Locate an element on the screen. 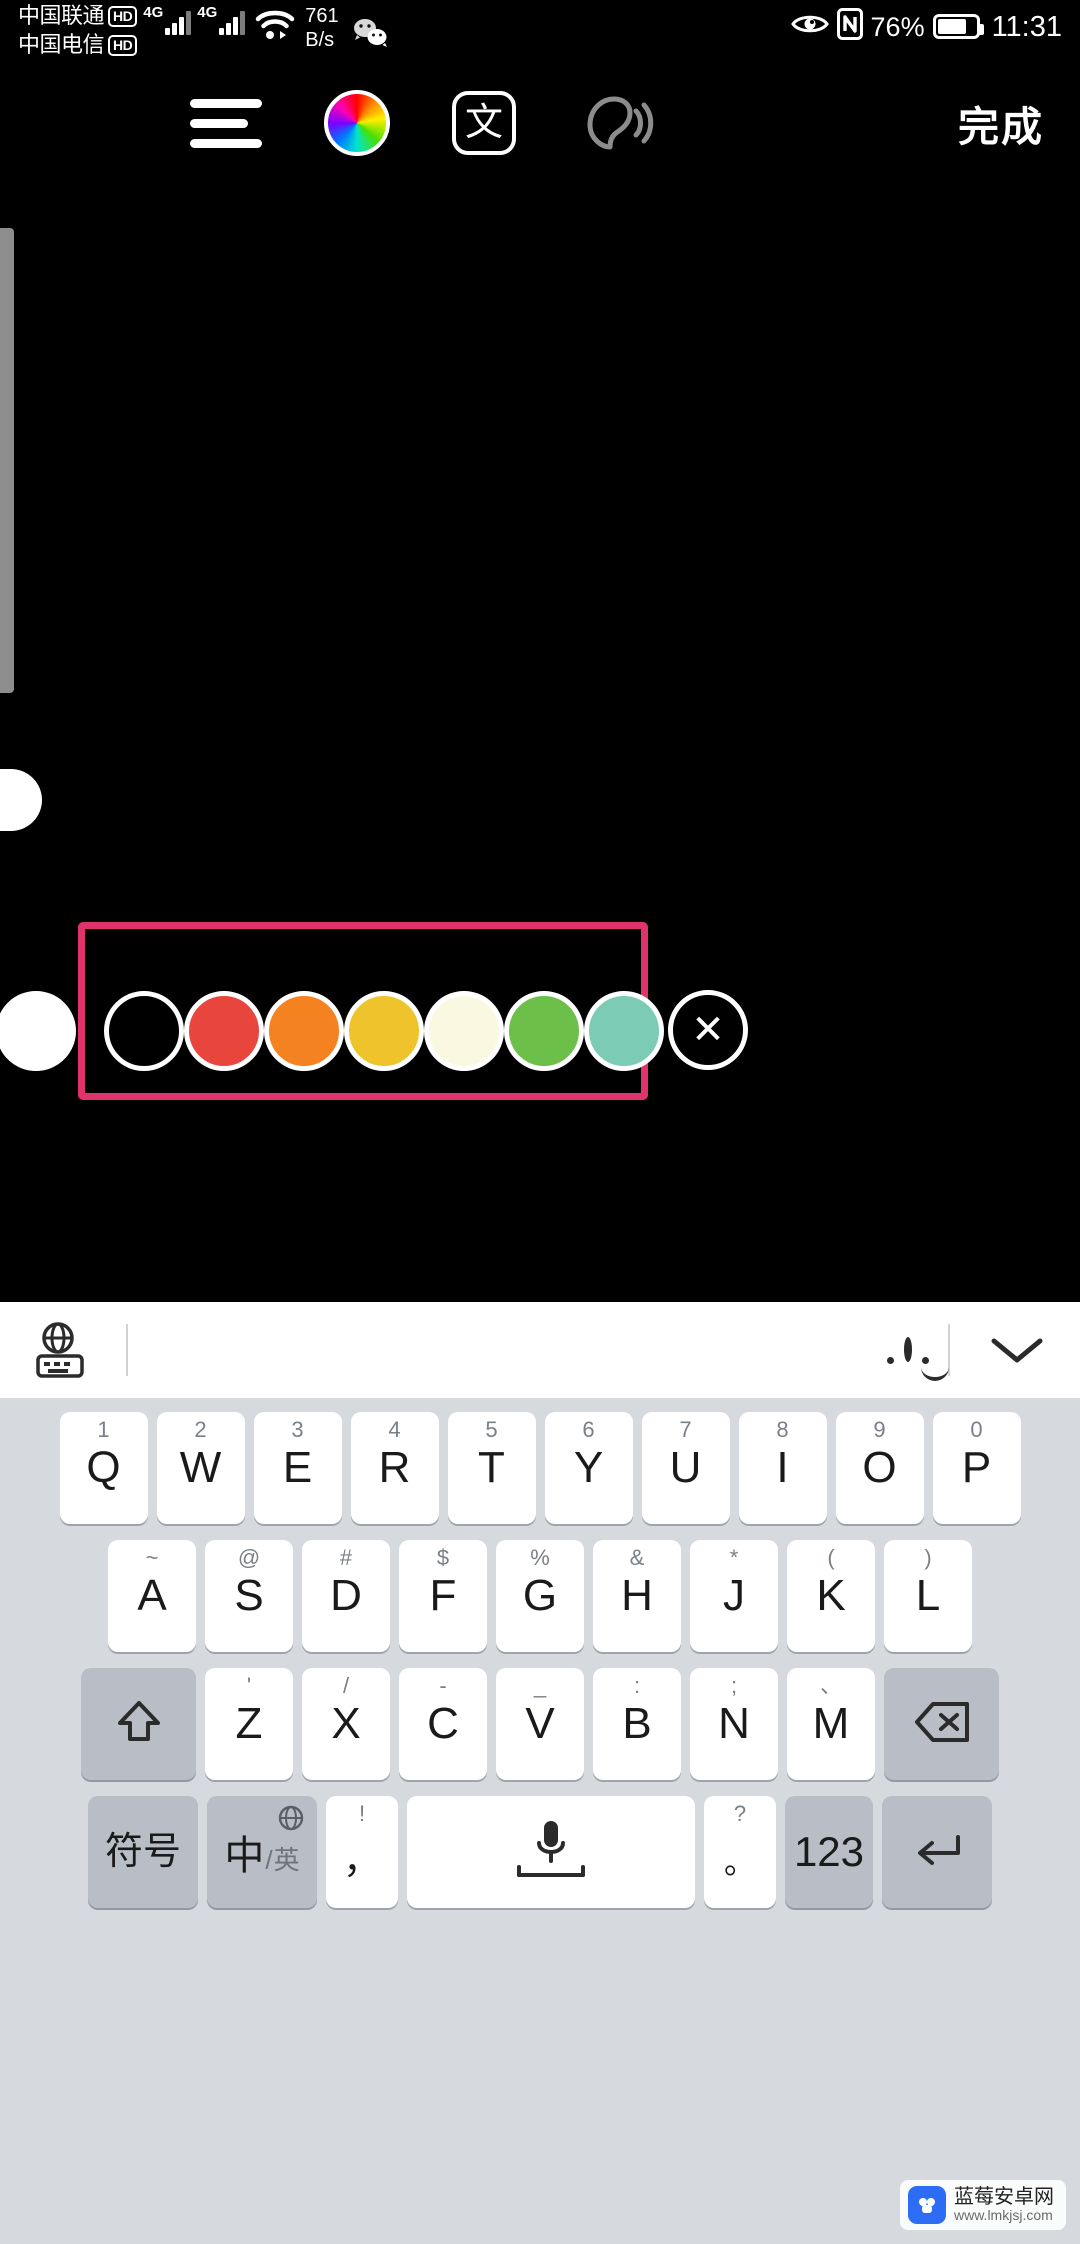 The image size is (1080, 2244). data-speed: 761 B/s is located at coordinates (321, 28).